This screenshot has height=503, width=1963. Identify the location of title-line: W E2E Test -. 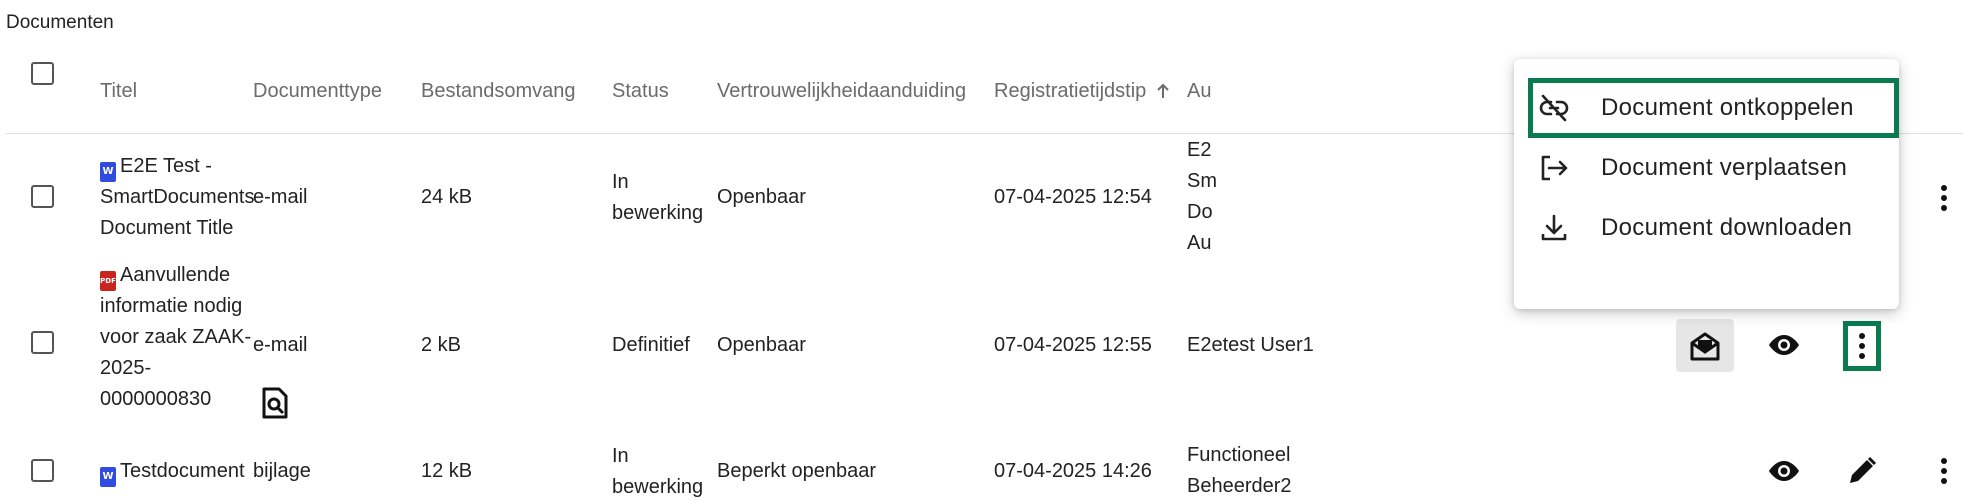
(177, 166).